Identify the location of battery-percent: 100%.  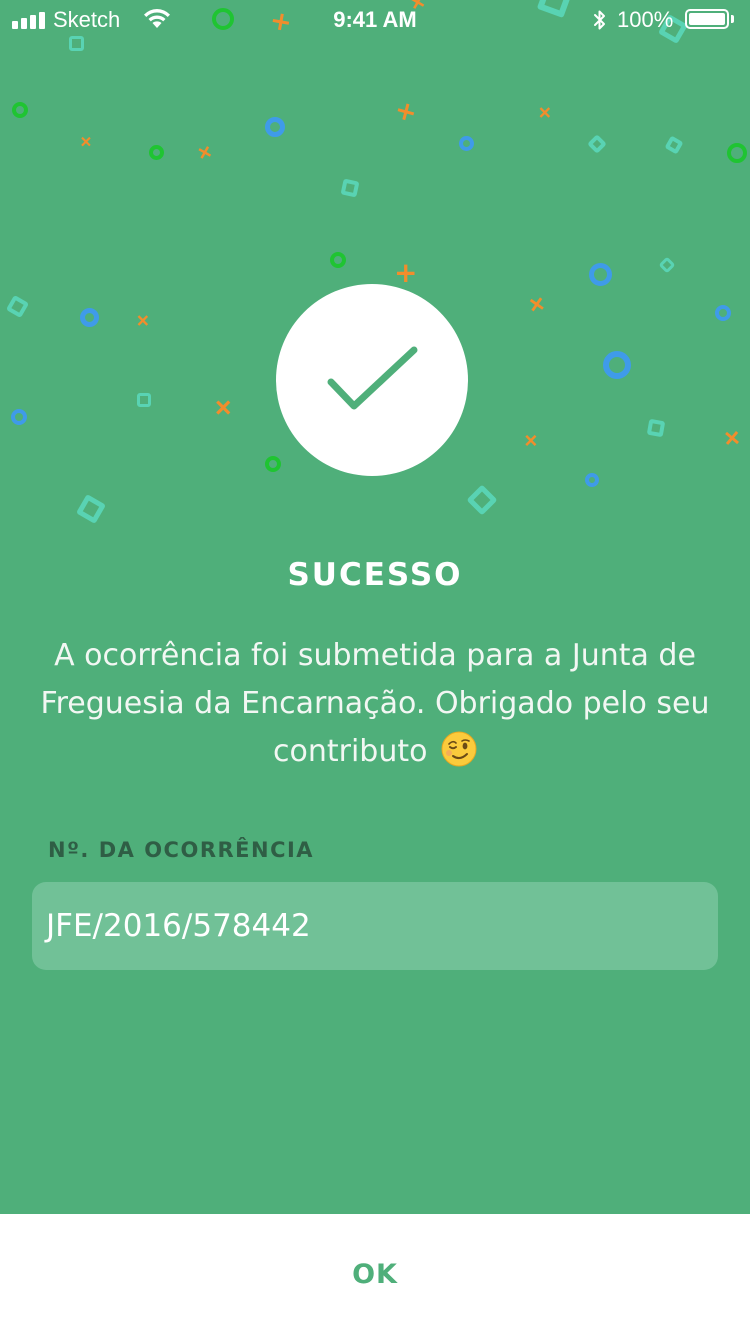
(645, 19).